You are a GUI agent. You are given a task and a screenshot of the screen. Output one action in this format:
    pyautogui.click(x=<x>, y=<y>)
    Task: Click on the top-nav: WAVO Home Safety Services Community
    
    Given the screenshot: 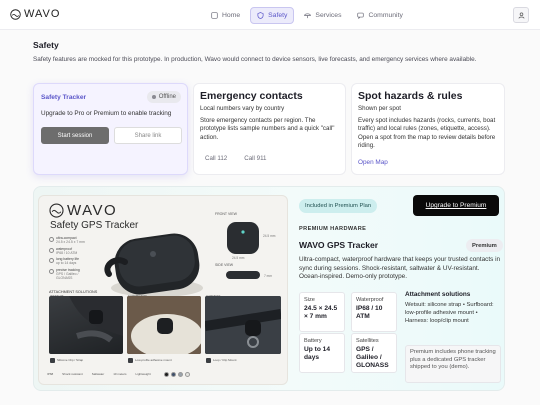 What is the action you would take?
    pyautogui.click(x=270, y=15)
    